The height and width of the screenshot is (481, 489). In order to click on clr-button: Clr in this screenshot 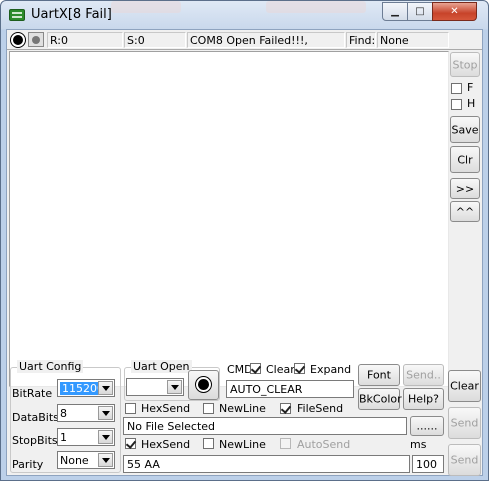, I will do `click(465, 159)`.